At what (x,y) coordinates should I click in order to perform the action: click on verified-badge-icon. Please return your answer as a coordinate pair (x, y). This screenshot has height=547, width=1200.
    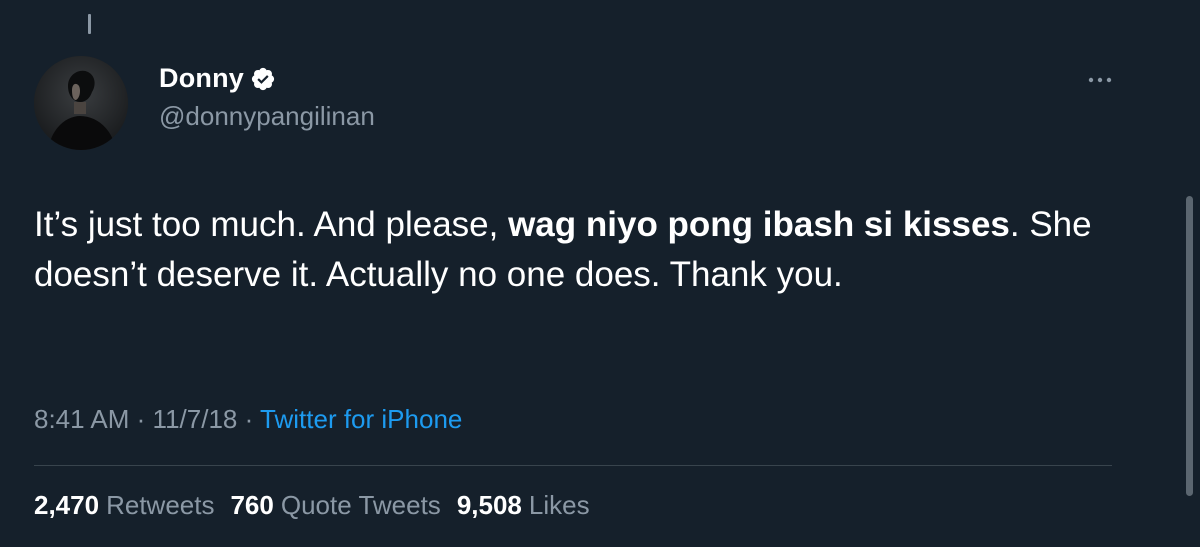
    Looking at the image, I should click on (263, 79).